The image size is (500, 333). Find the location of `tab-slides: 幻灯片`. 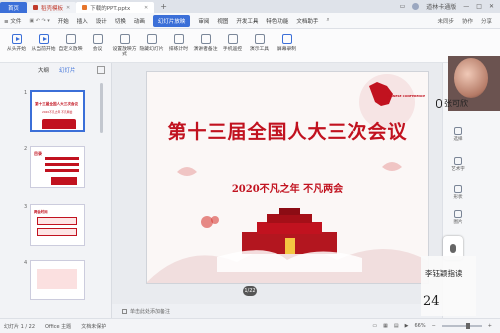

tab-slides: 幻灯片 is located at coordinates (67, 70).